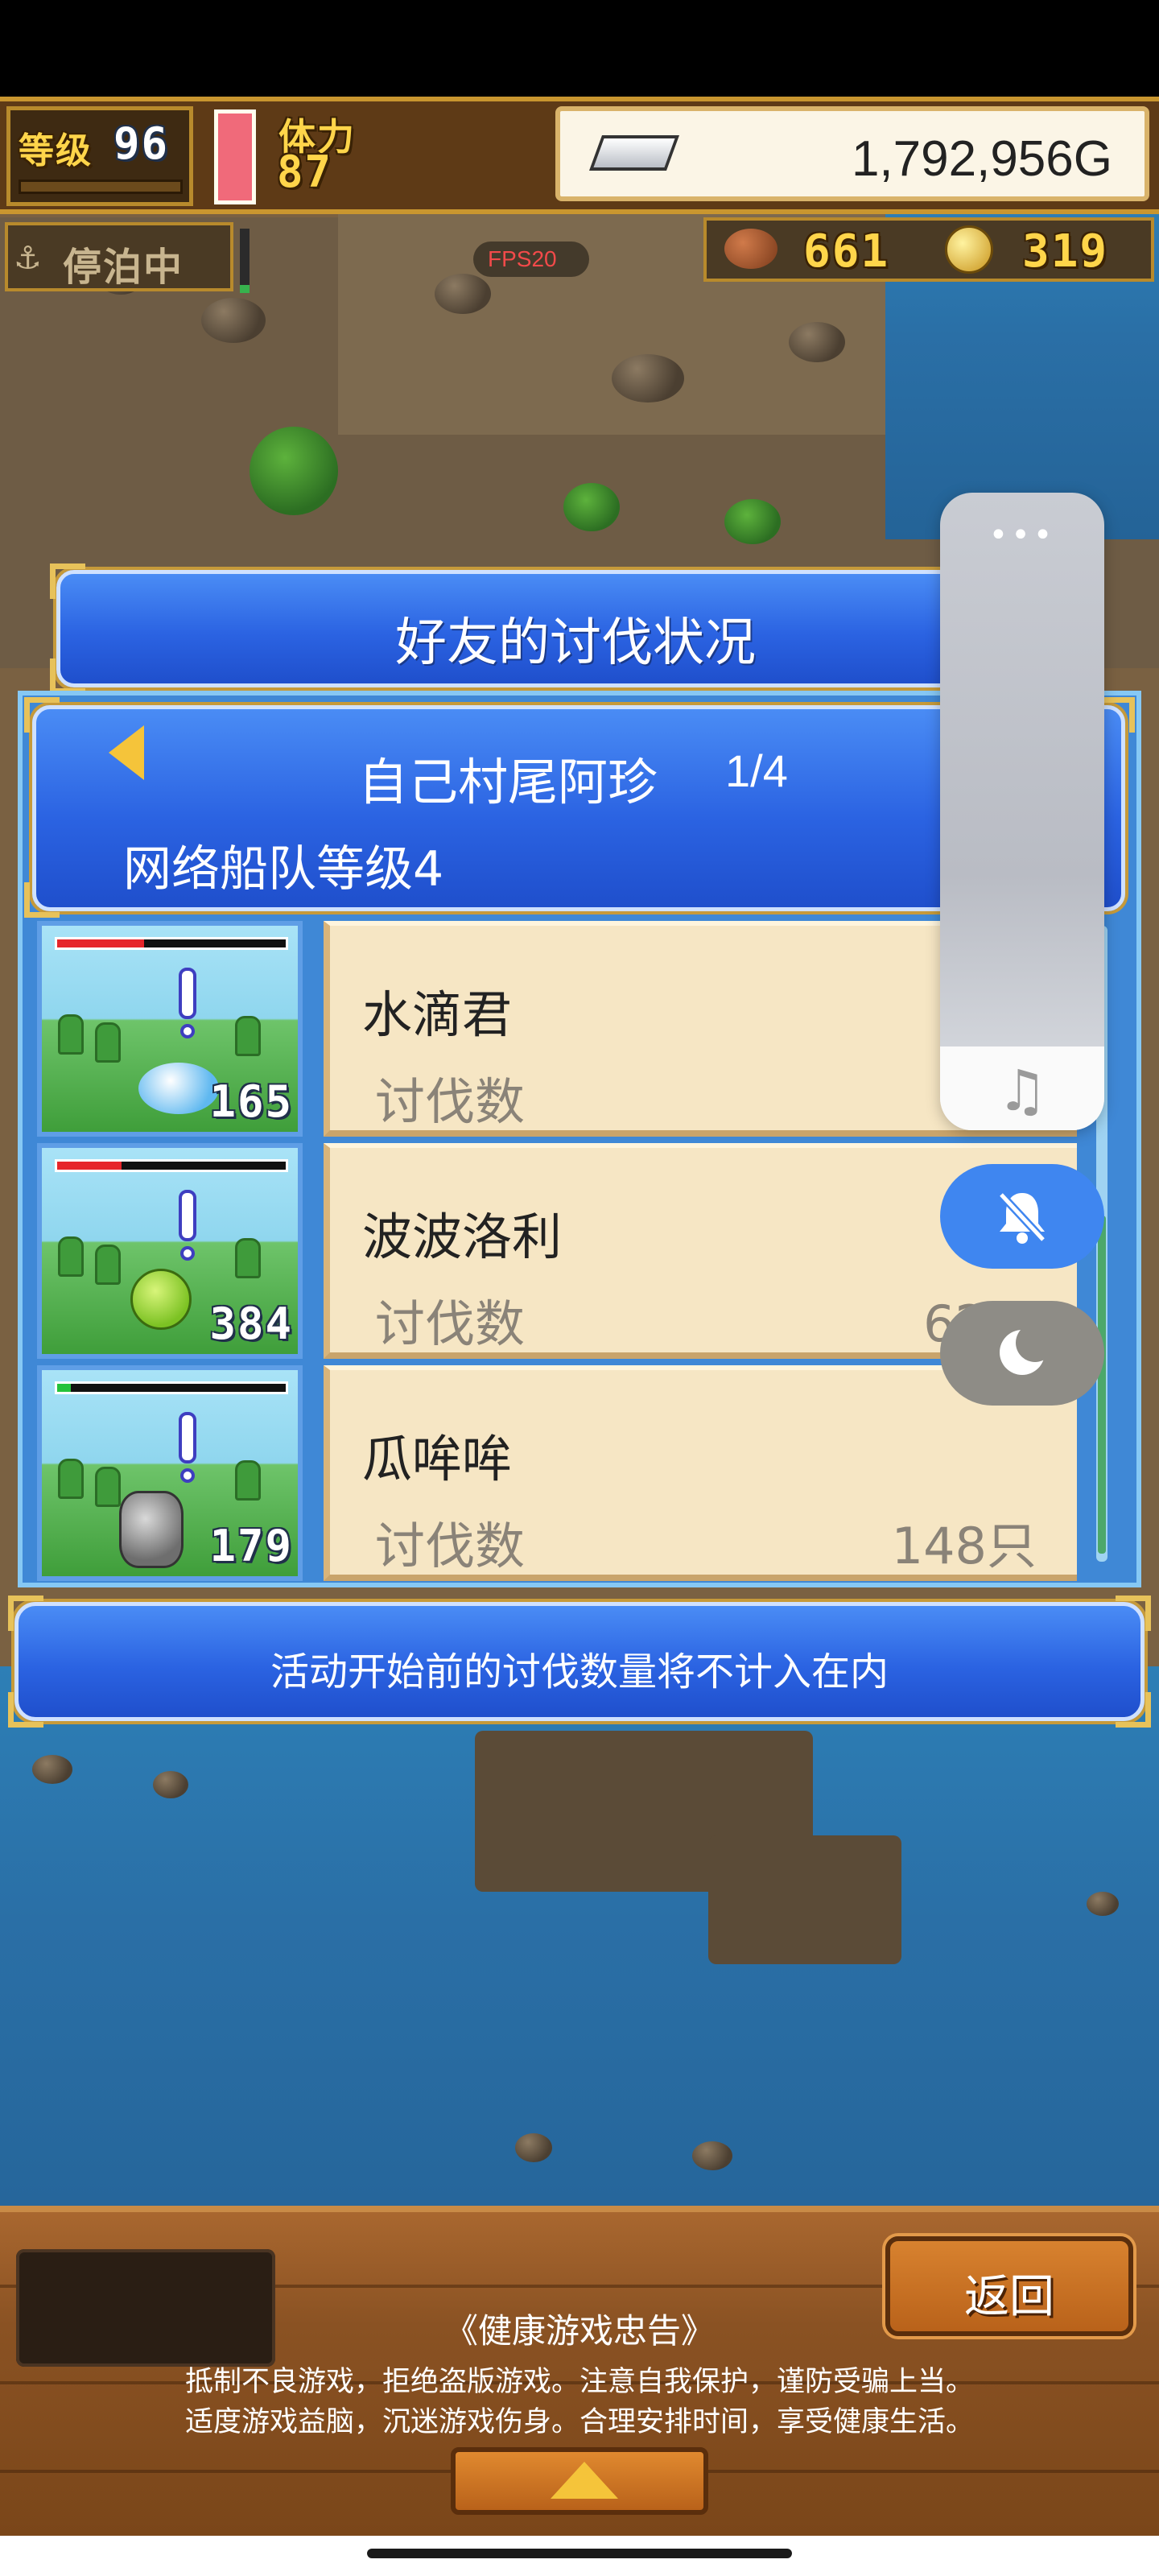 The image size is (1159, 2576). What do you see at coordinates (557, 1029) in the screenshot?
I see `monster-row: 165 水滴君 讨伐数` at bounding box center [557, 1029].